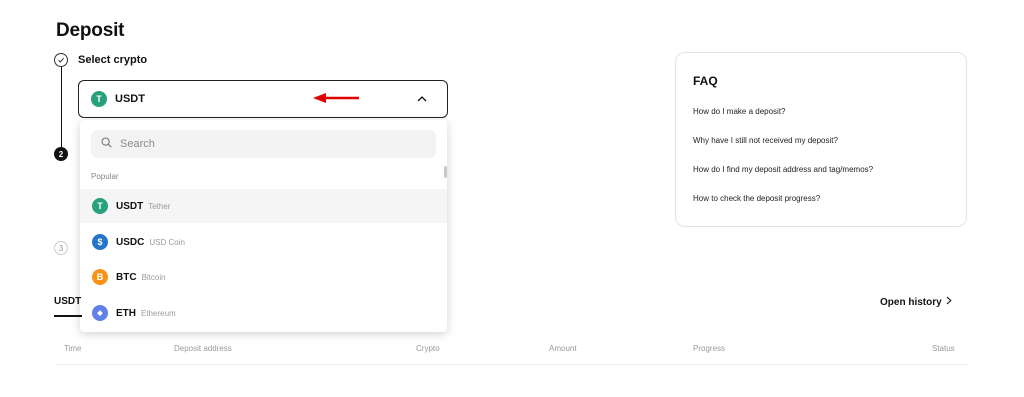 This screenshot has height=397, width=1024. What do you see at coordinates (126, 313) in the screenshot?
I see `coin-symbol: ETH` at bounding box center [126, 313].